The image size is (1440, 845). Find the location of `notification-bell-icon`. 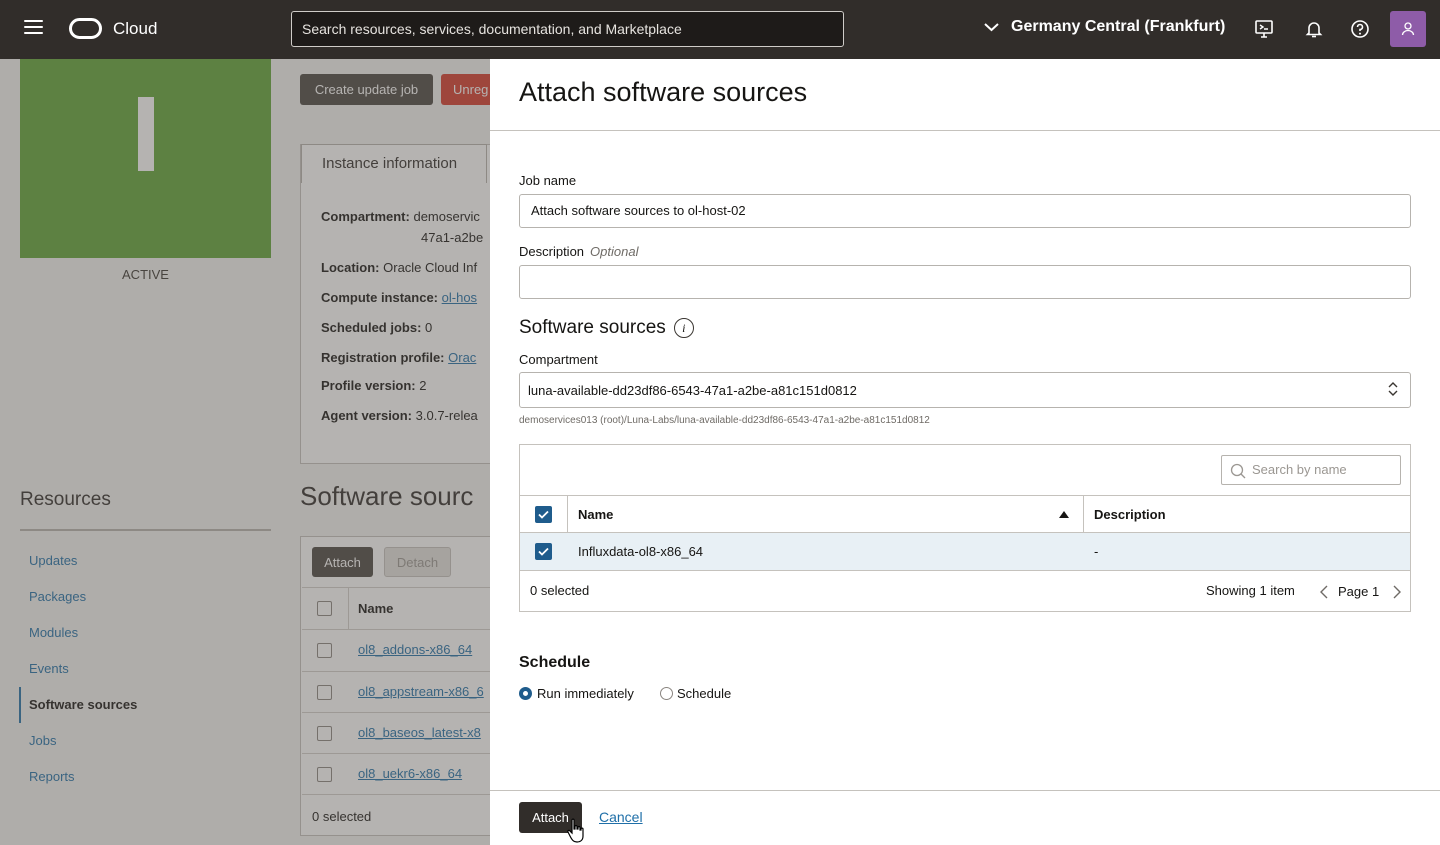

notification-bell-icon is located at coordinates (1314, 29).